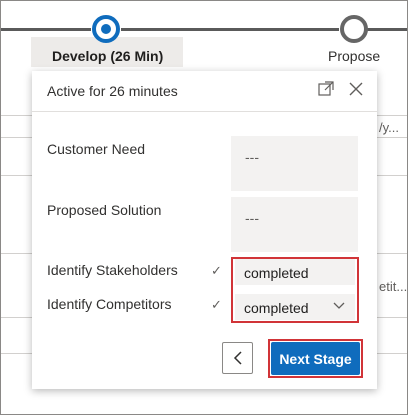  I want to click on chevron-left-icon, so click(237, 358).